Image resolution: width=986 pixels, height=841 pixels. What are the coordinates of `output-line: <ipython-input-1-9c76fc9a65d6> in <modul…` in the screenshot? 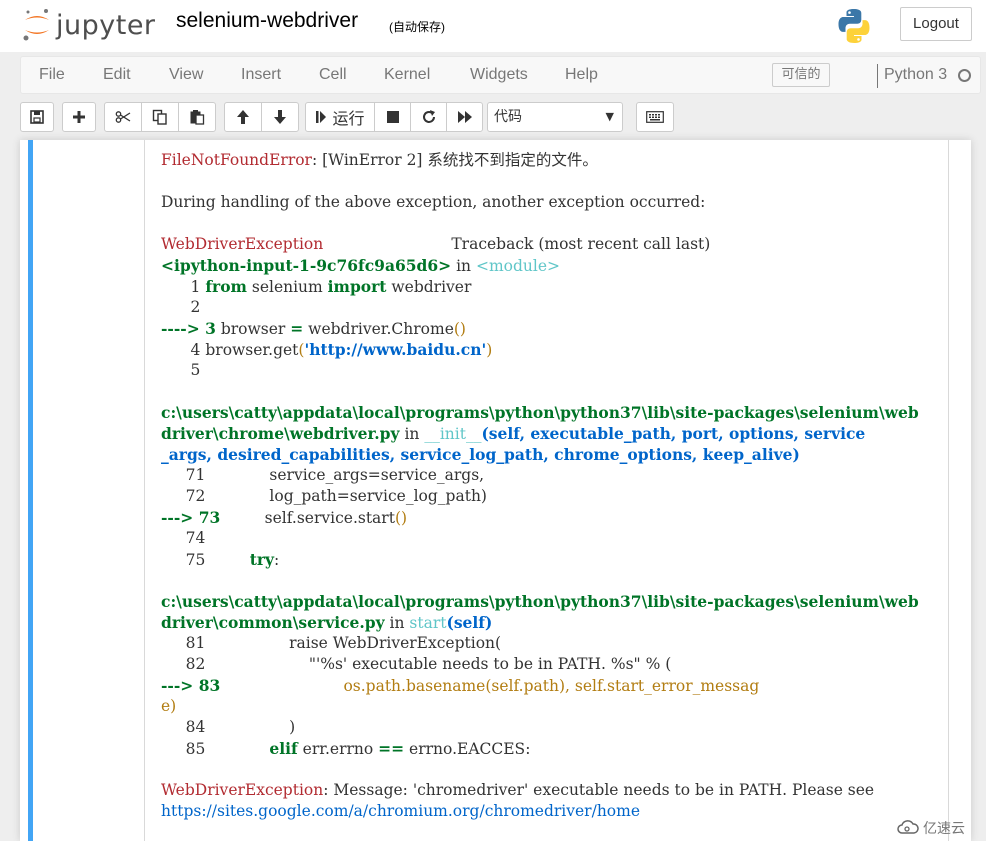 It's located at (551, 265).